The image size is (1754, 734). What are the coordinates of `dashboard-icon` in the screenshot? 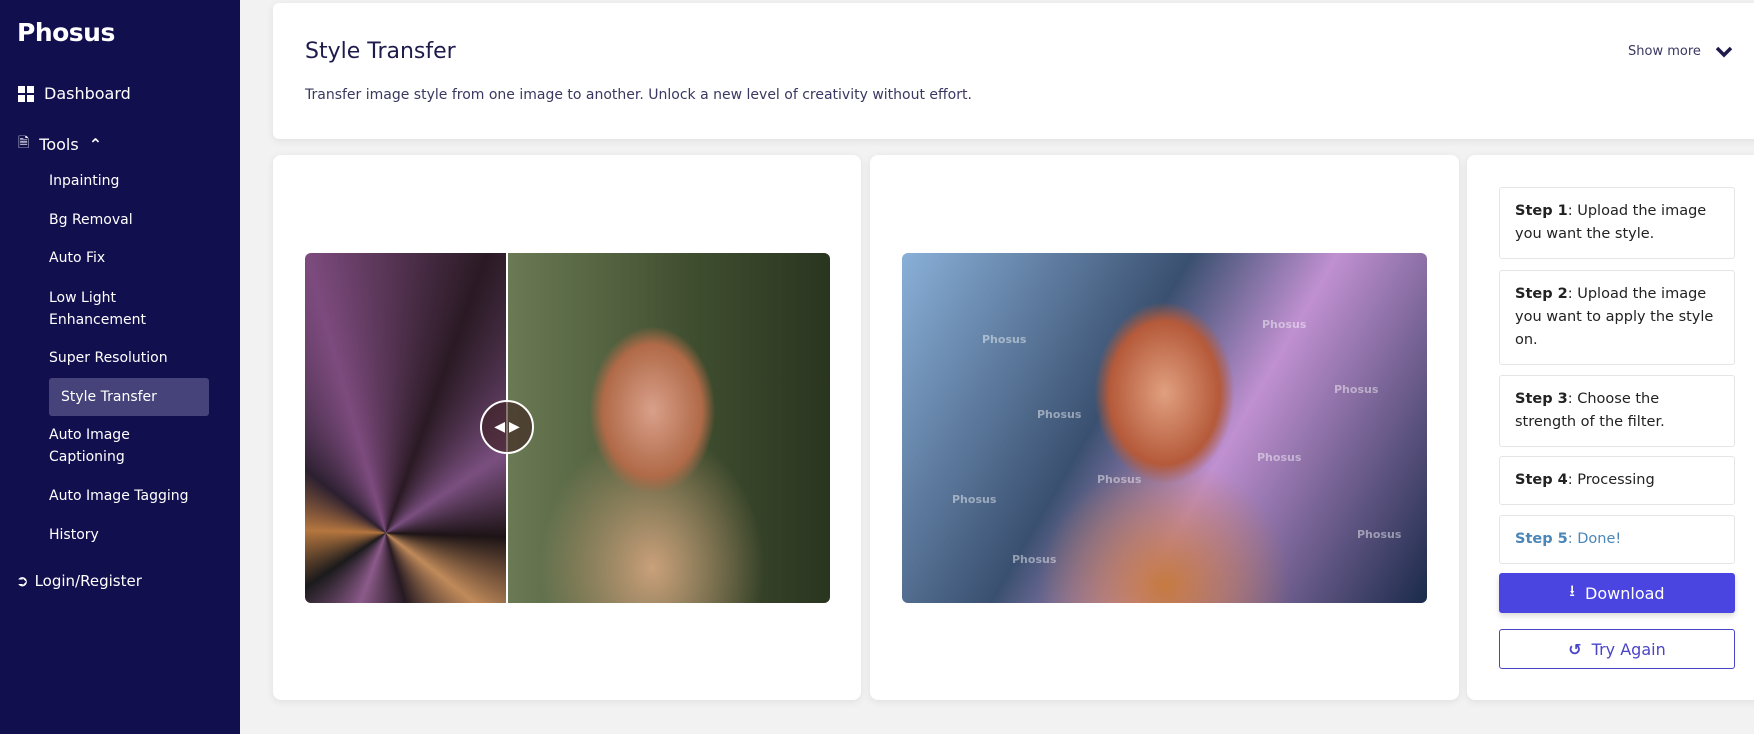 It's located at (26, 93).